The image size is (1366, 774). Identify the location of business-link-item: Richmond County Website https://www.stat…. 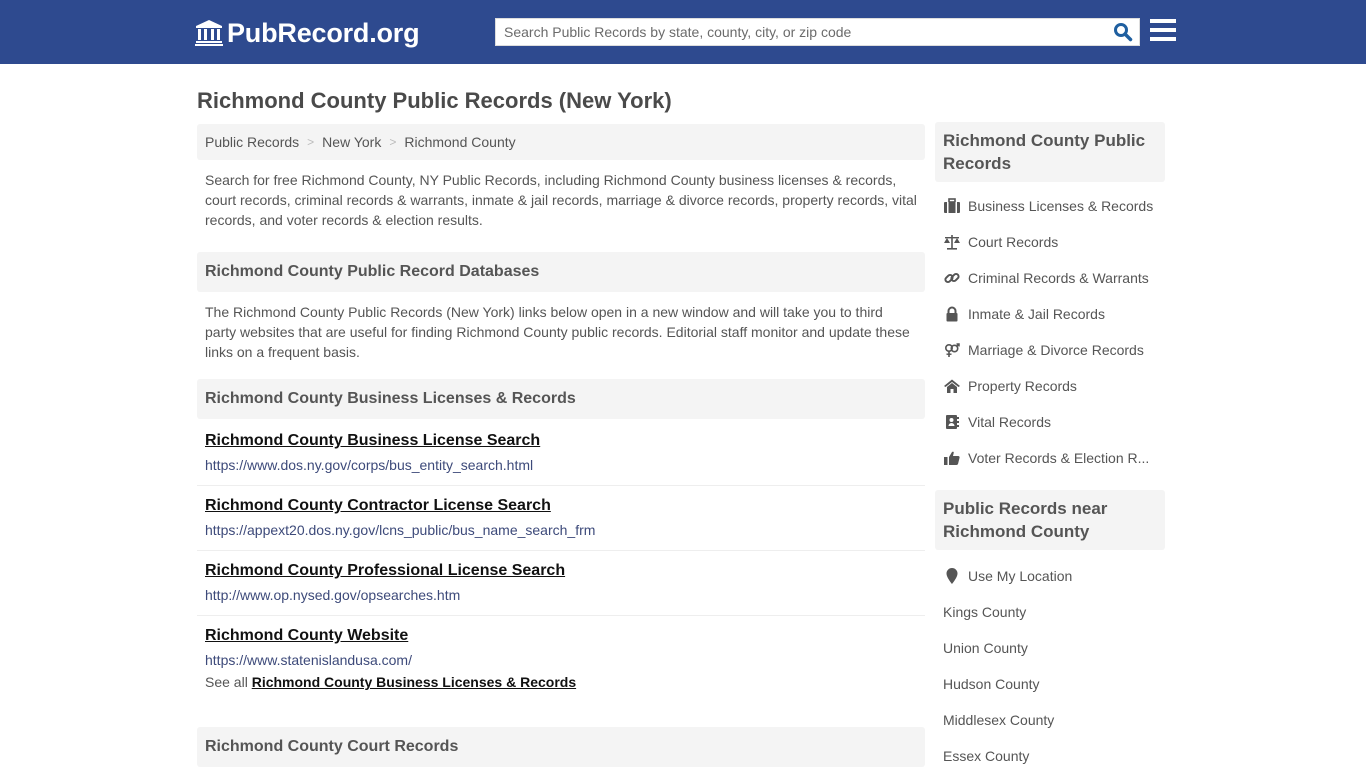
(561, 644).